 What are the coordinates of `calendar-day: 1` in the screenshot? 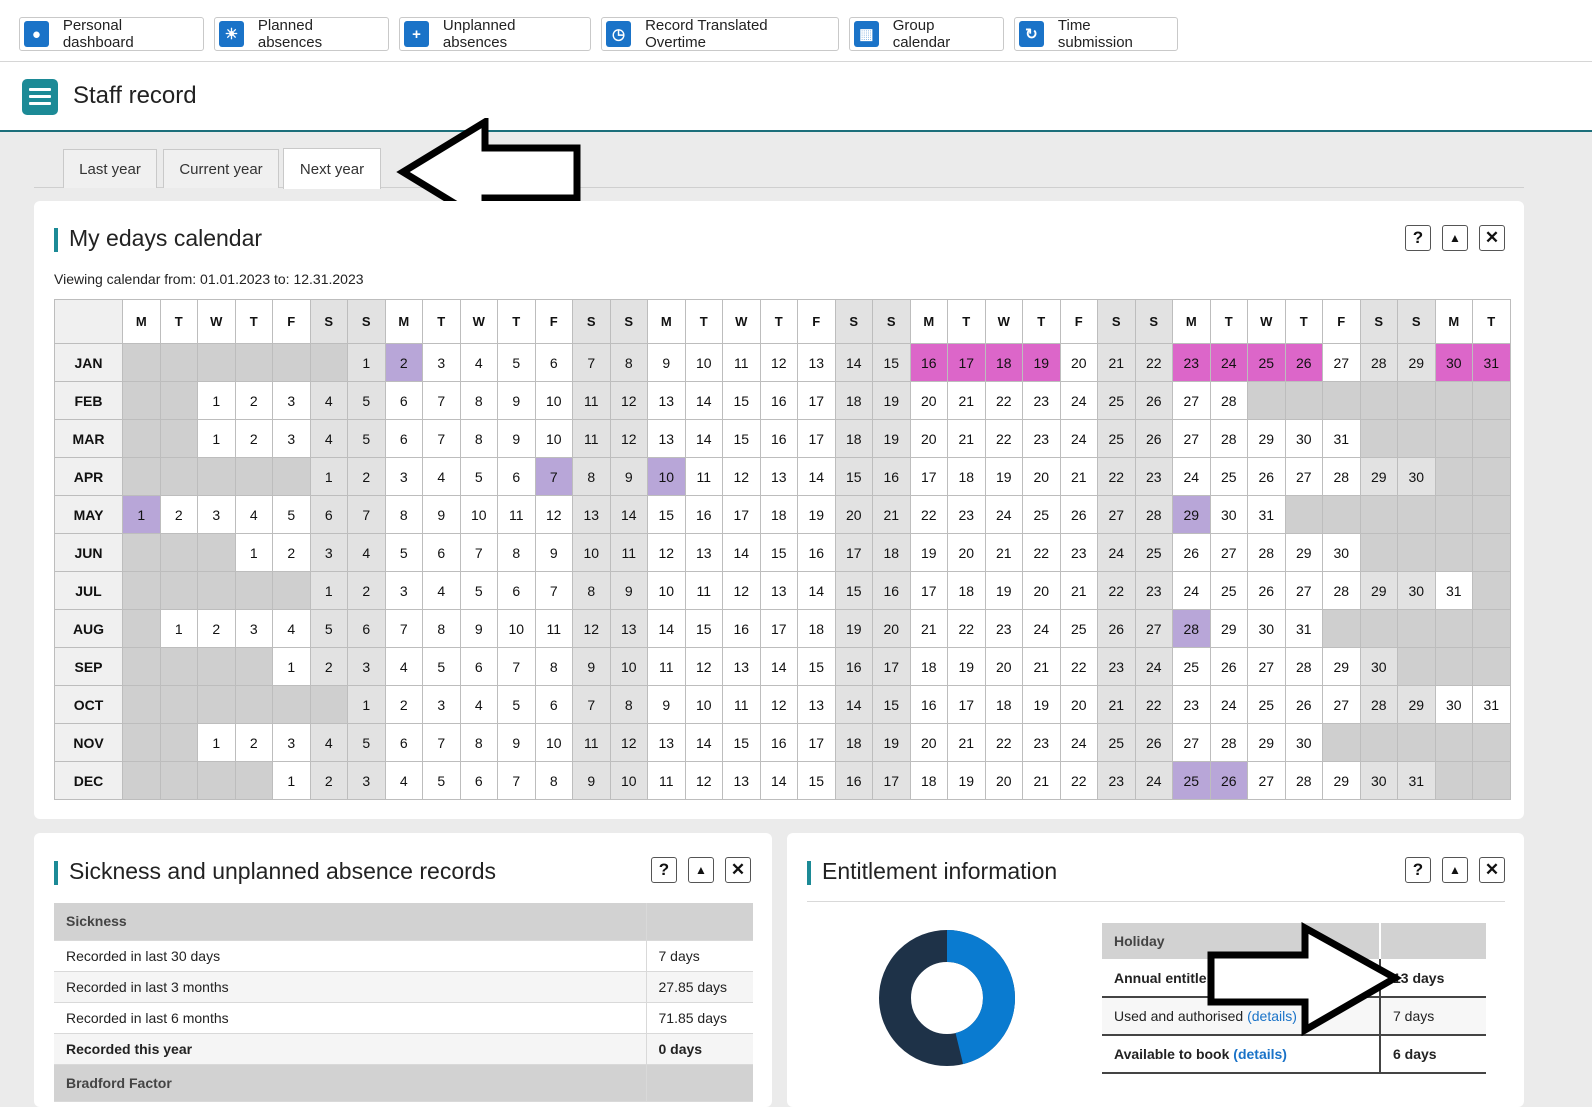 It's located at (216, 400).